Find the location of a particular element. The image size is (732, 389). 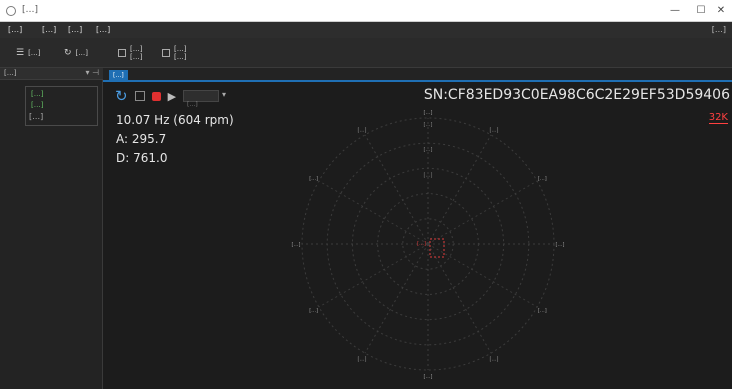

device-card: […] […] […] is located at coordinates (61, 106).